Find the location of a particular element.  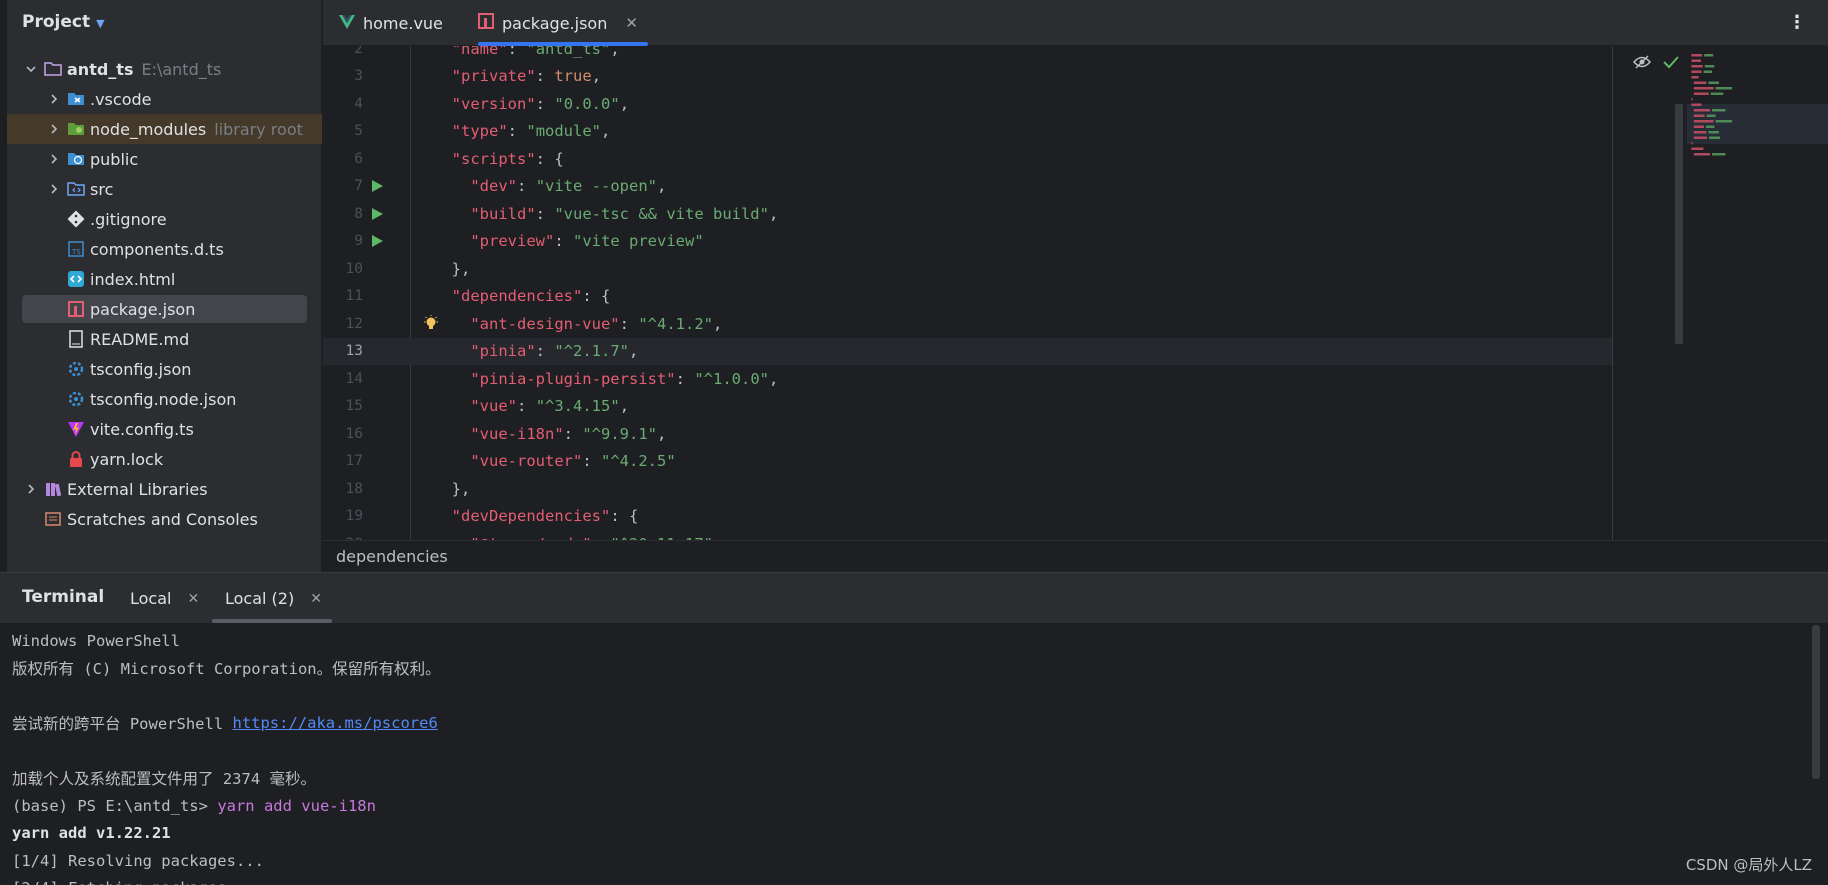

code-line: 7 "dev": "vite --open", is located at coordinates (968, 187).